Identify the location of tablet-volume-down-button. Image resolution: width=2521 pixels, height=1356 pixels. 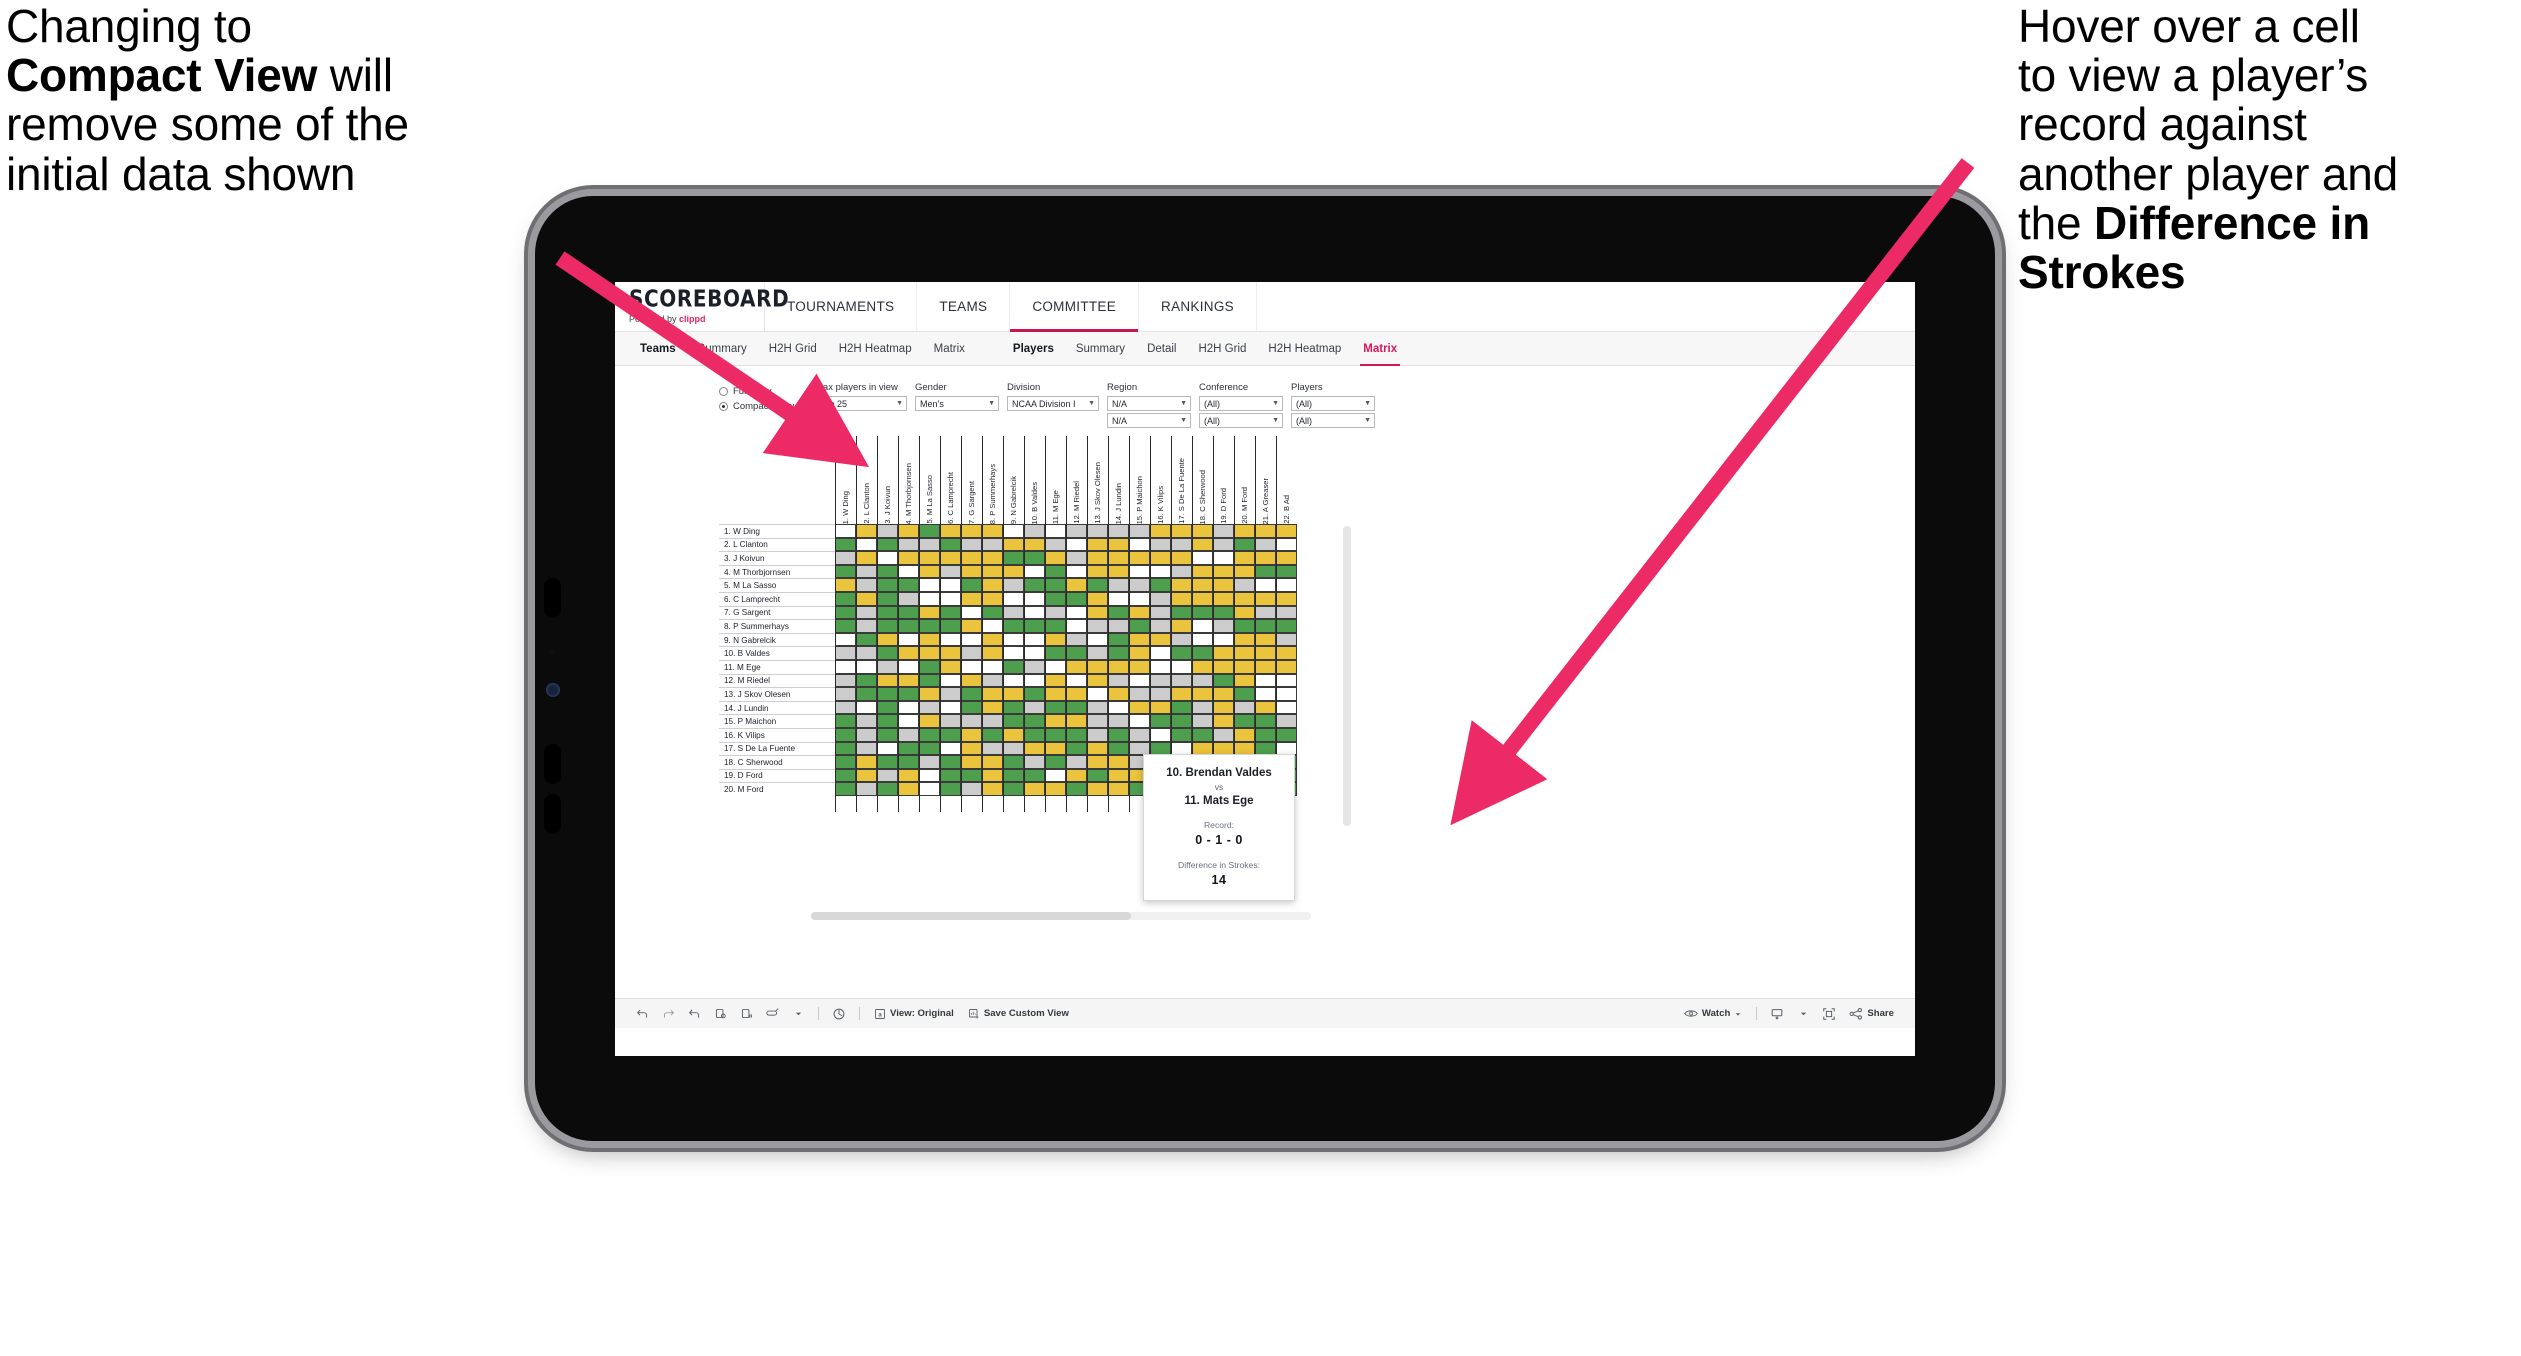
(552, 814).